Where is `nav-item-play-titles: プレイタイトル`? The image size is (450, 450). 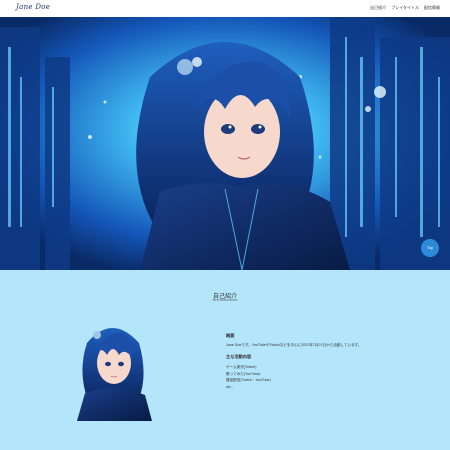 nav-item-play-titles: プレイタイトル is located at coordinates (405, 8).